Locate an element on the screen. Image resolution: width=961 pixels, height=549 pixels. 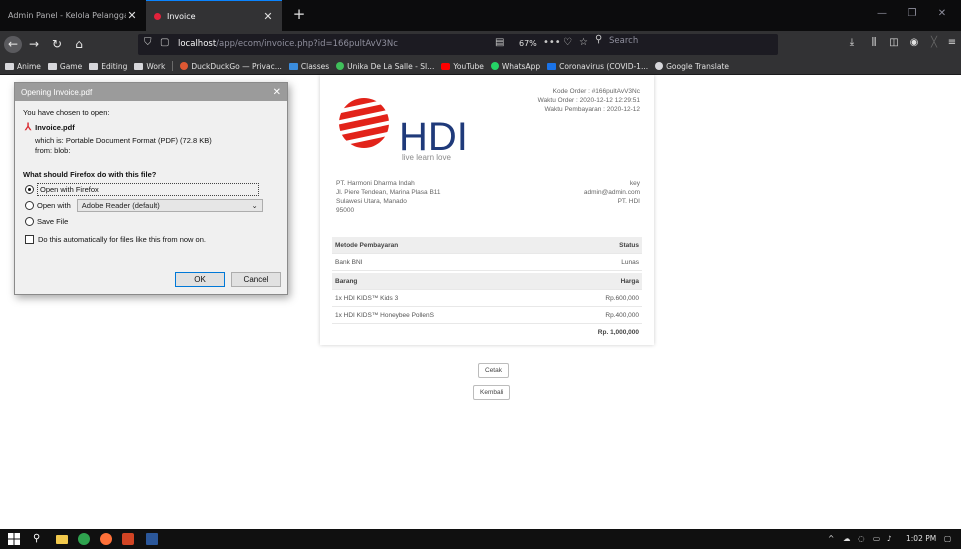
bookmark-google-translate: Google Translate is located at coordinates (692, 66).